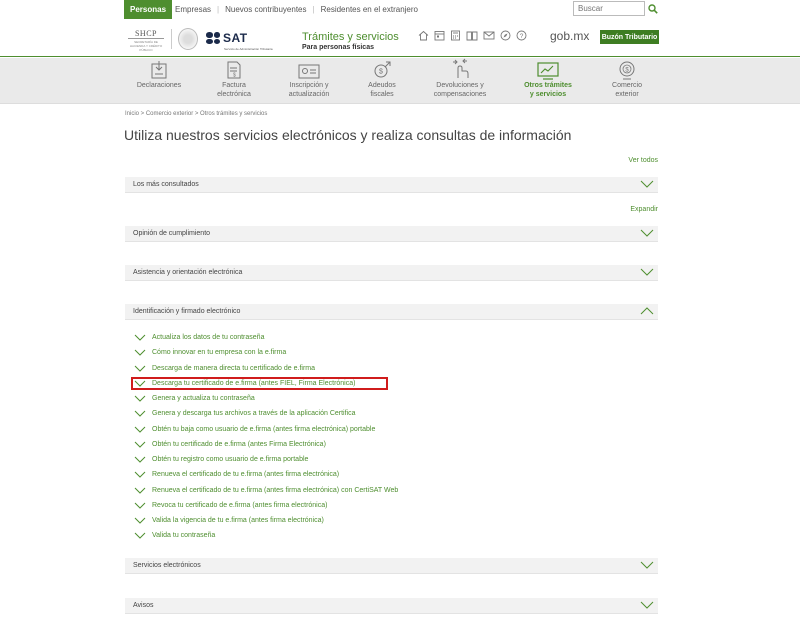 Image resolution: width=800 pixels, height=623 pixels. Describe the element at coordinates (439, 35) in the screenshot. I see `calendar-icon` at that location.